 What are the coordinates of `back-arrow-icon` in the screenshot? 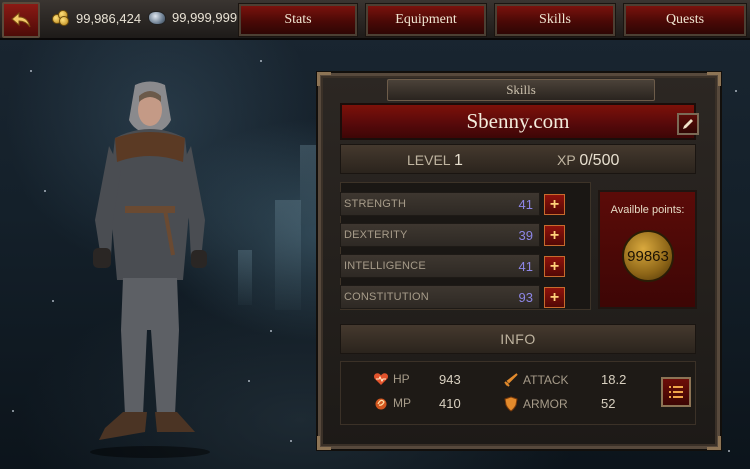 It's located at (21, 19).